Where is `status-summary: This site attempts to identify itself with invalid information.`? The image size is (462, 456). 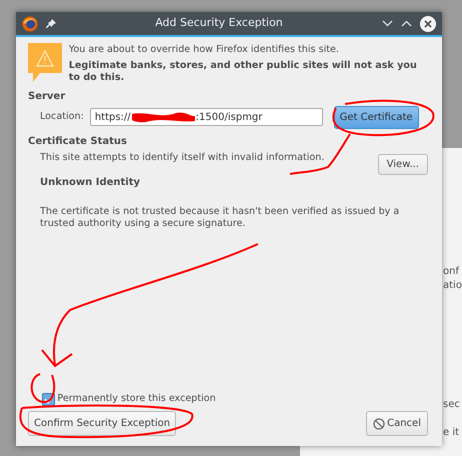 status-summary: This site attempts to identify itself with invalid information. is located at coordinates (182, 158).